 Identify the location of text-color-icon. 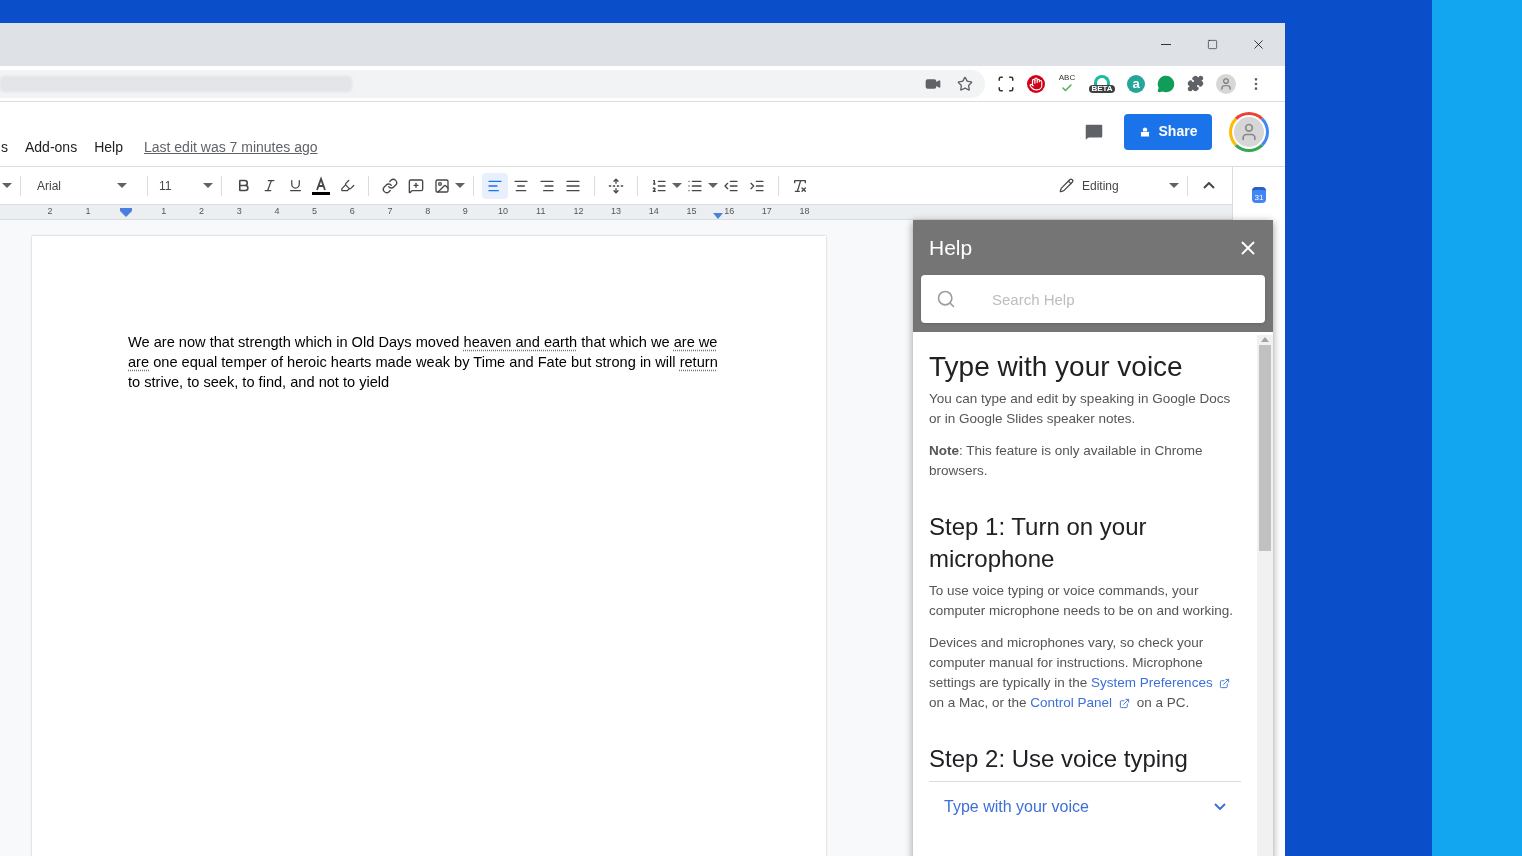
(321, 185).